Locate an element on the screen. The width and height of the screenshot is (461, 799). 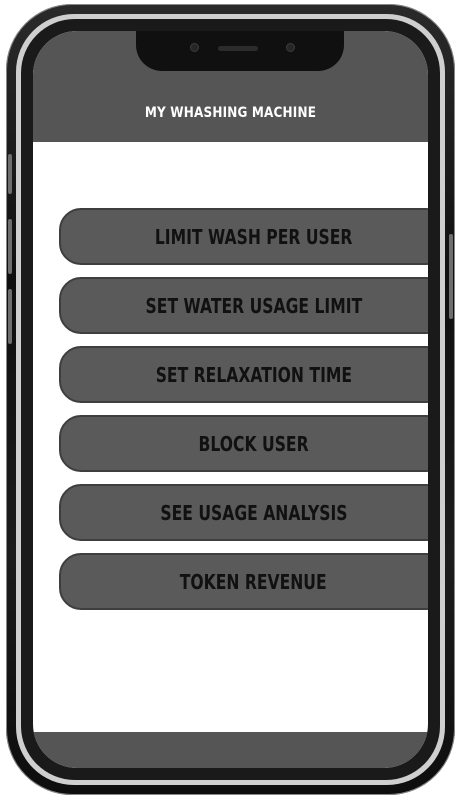
set-relaxation-time-button: SET RELAXATION TIME is located at coordinates (243, 374).